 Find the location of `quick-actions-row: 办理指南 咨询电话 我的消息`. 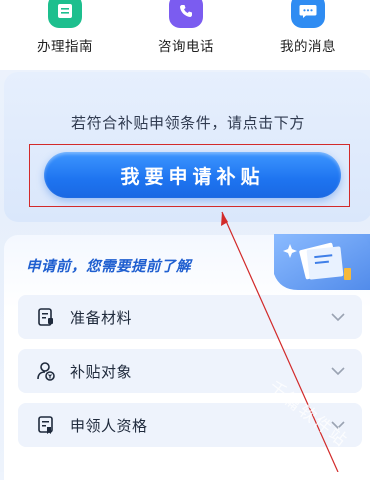

quick-actions-row: 办理指南 咨询电话 我的消息 is located at coordinates (185, 35).